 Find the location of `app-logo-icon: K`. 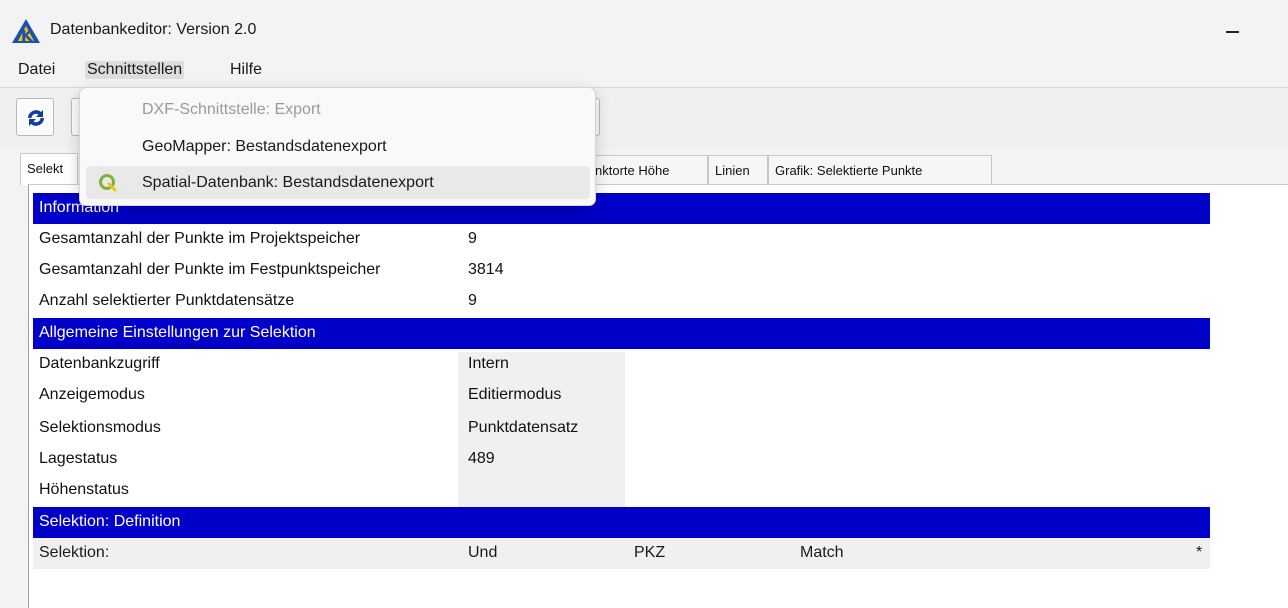

app-logo-icon: K is located at coordinates (26, 31).